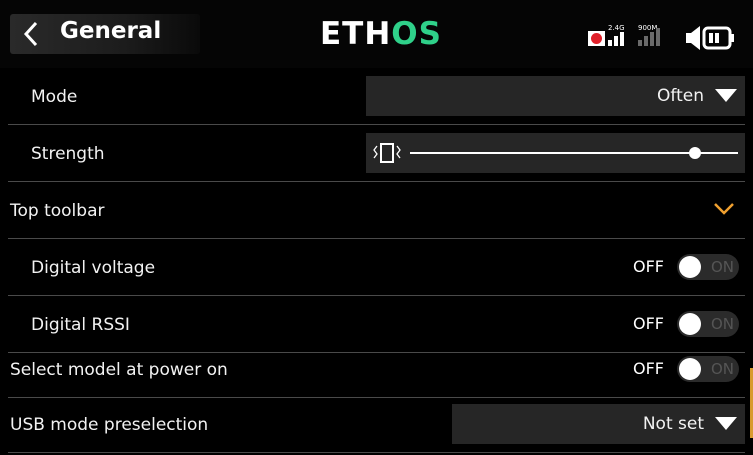  What do you see at coordinates (109, 424) in the screenshot?
I see `usb-mode-label: USB mode preselection` at bounding box center [109, 424].